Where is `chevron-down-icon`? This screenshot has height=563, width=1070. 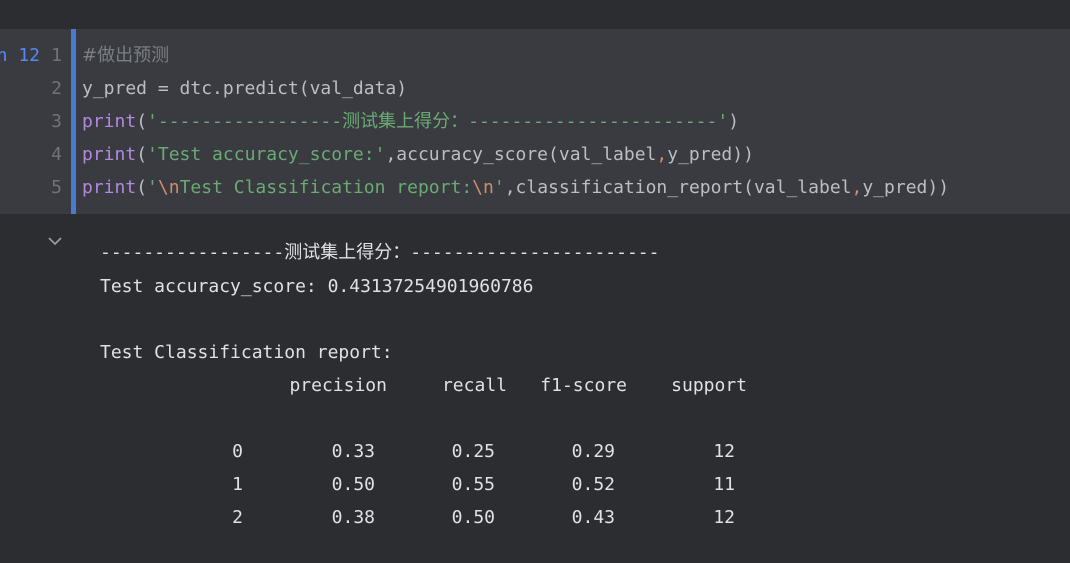
chevron-down-icon is located at coordinates (55, 241).